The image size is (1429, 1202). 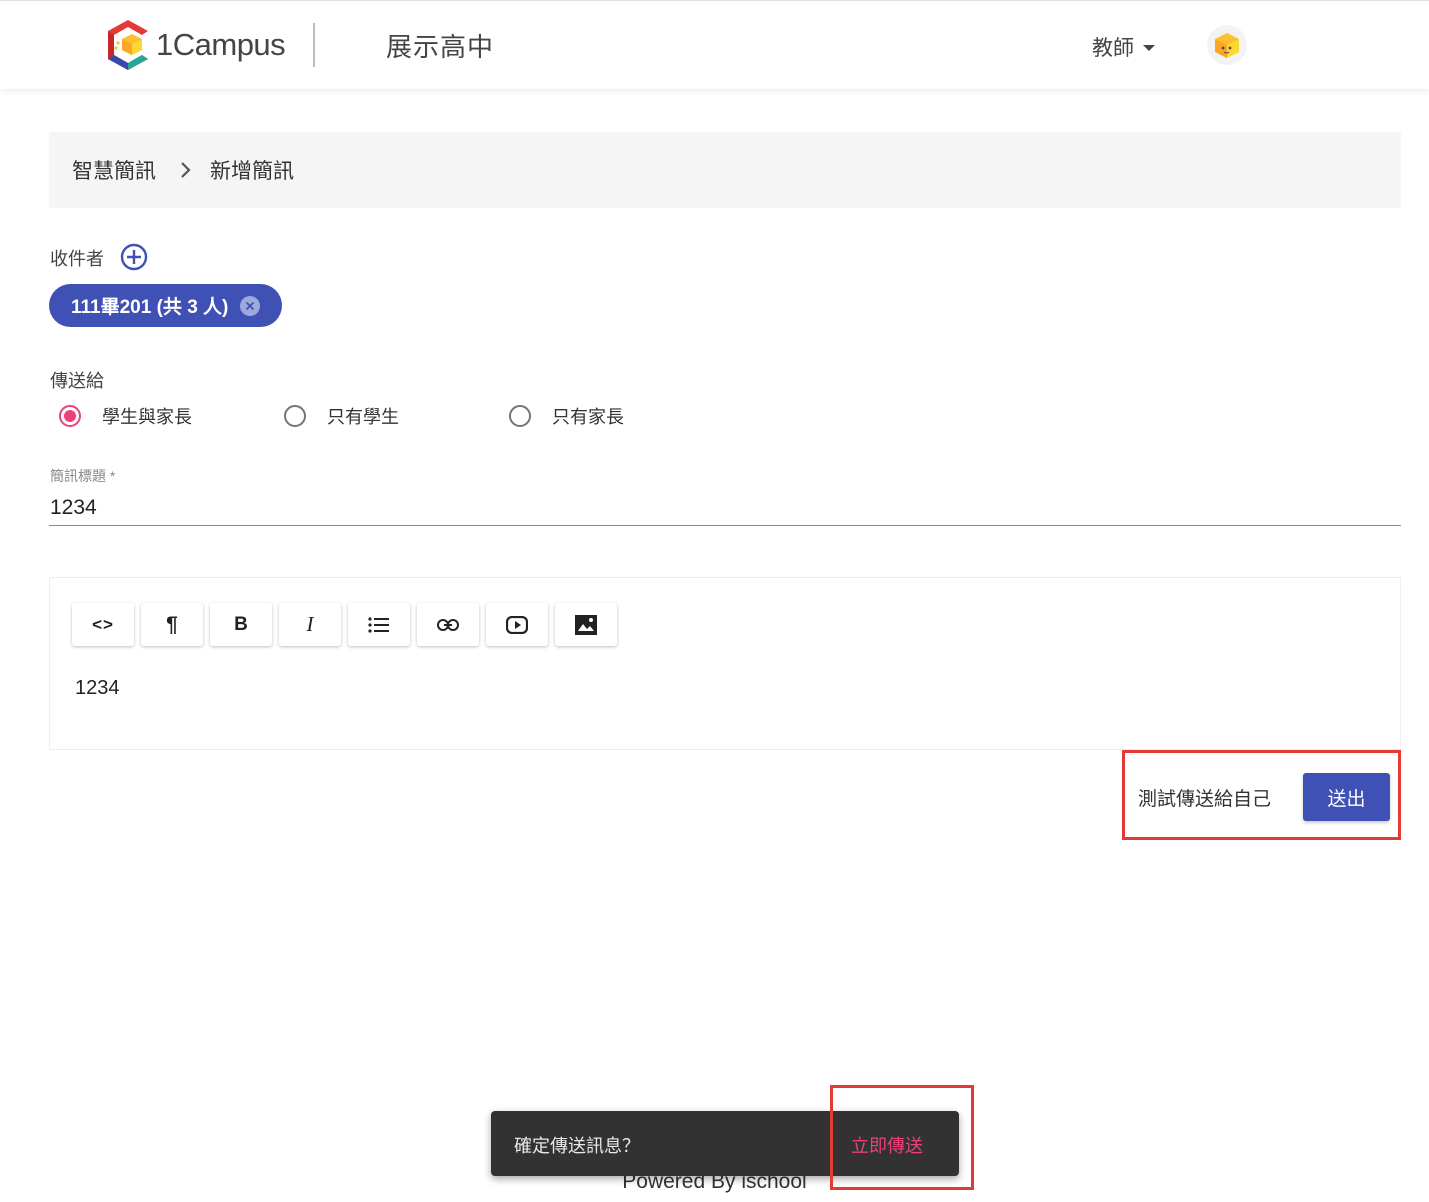 What do you see at coordinates (103, 624) in the screenshot?
I see `code-icon: <>` at bounding box center [103, 624].